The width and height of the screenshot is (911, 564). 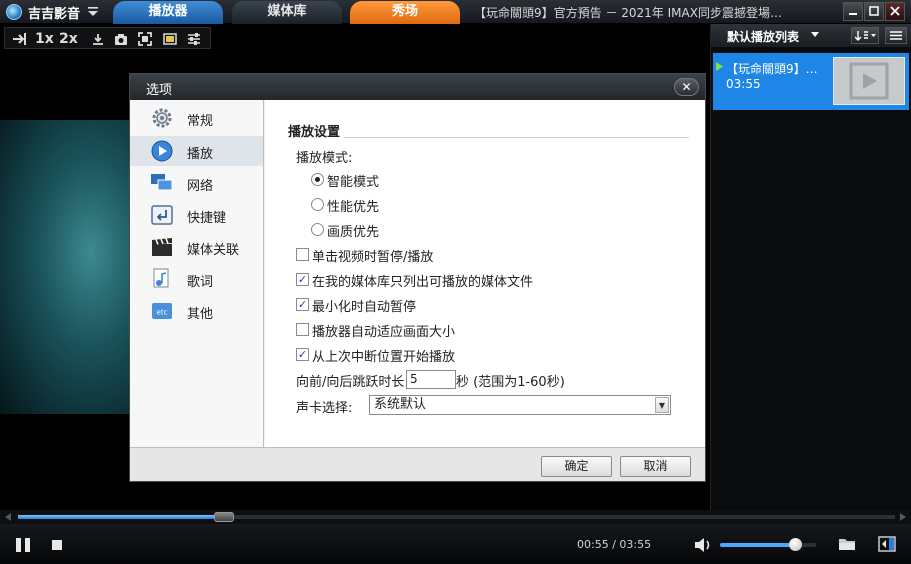 I want to click on video-frame, so click(x=65, y=267).